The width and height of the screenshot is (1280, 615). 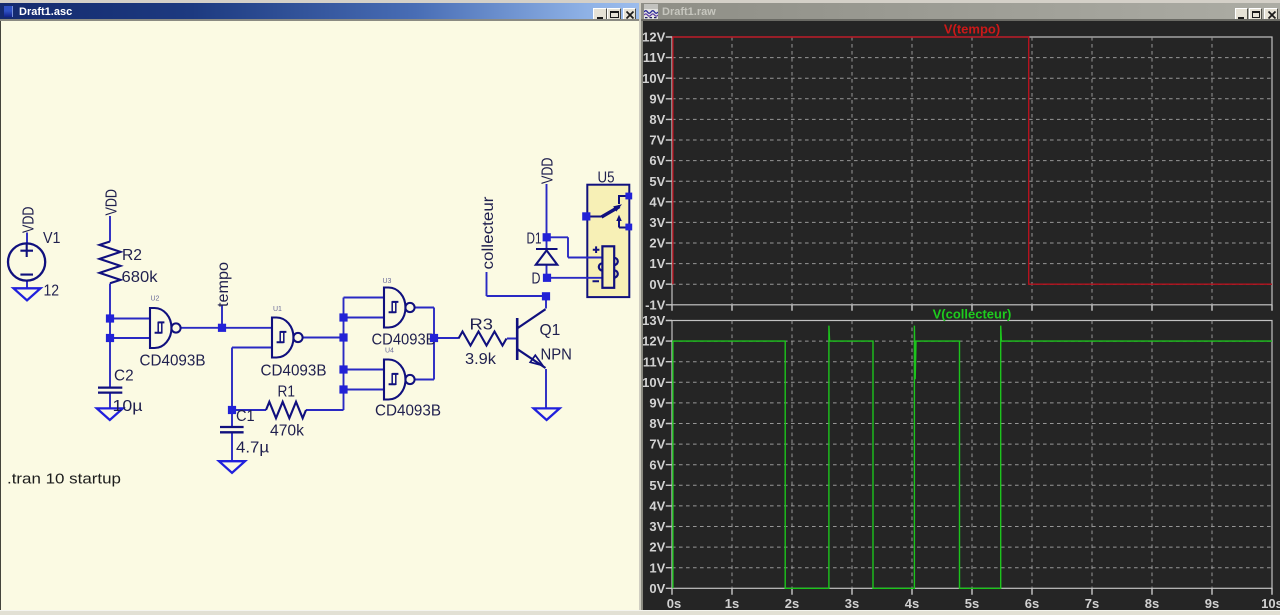 I want to click on svg-text: V1, so click(x=52, y=238).